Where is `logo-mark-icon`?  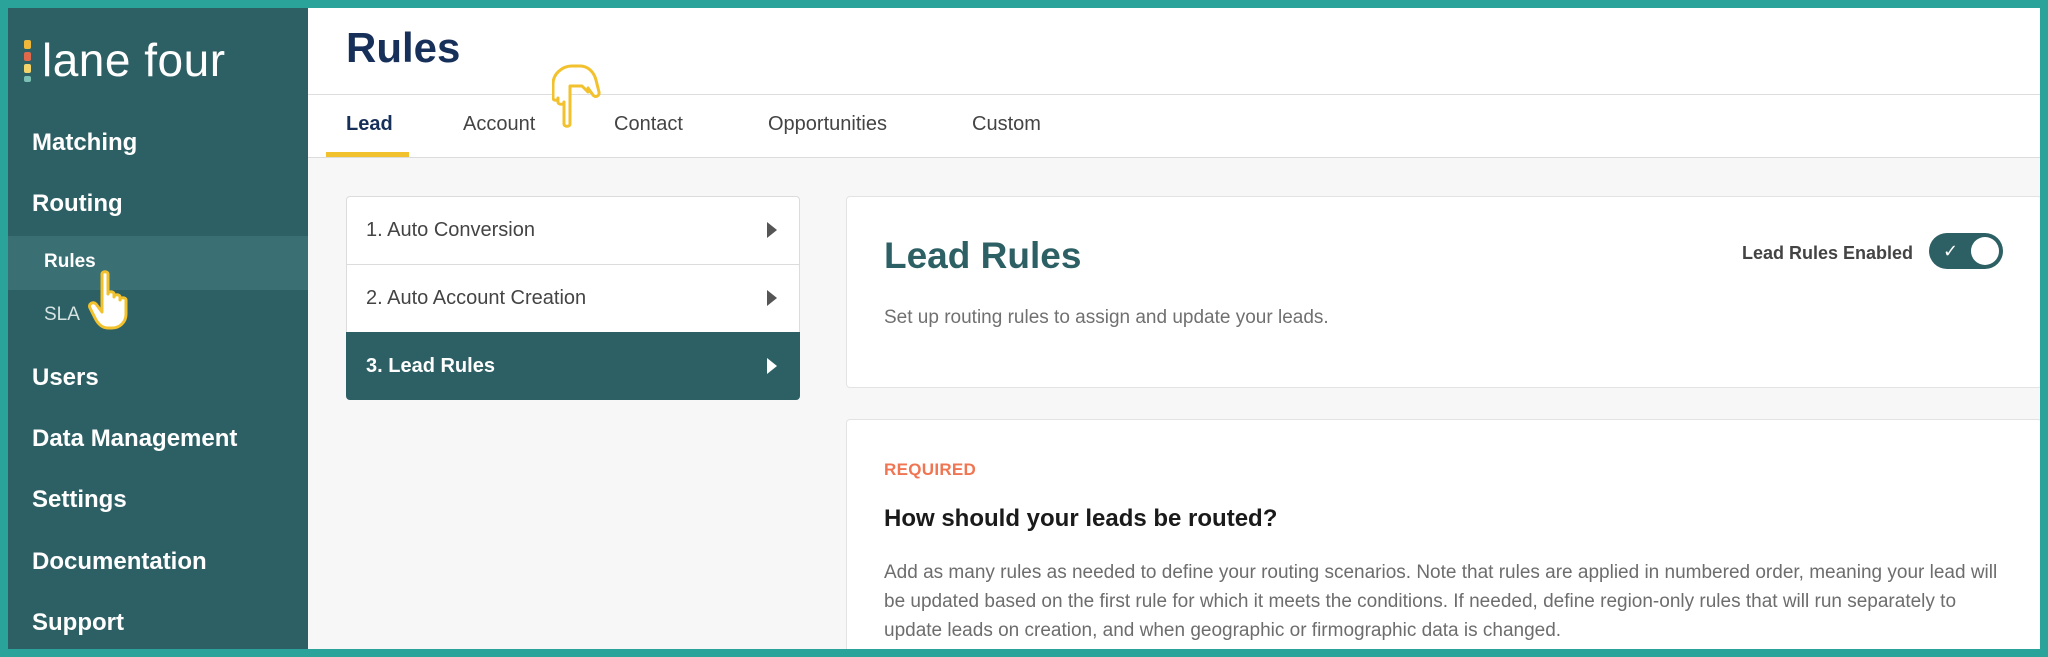 logo-mark-icon is located at coordinates (28, 61).